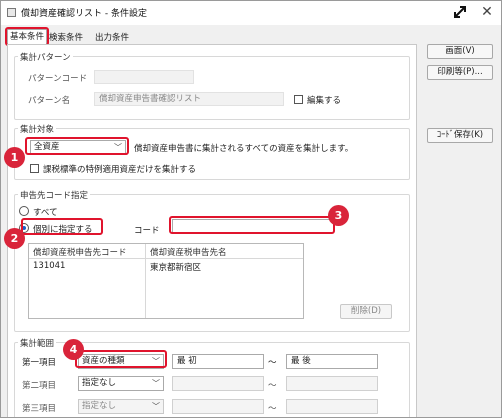  What do you see at coordinates (14, 157) in the screenshot?
I see `callout-badge-1: 1` at bounding box center [14, 157].